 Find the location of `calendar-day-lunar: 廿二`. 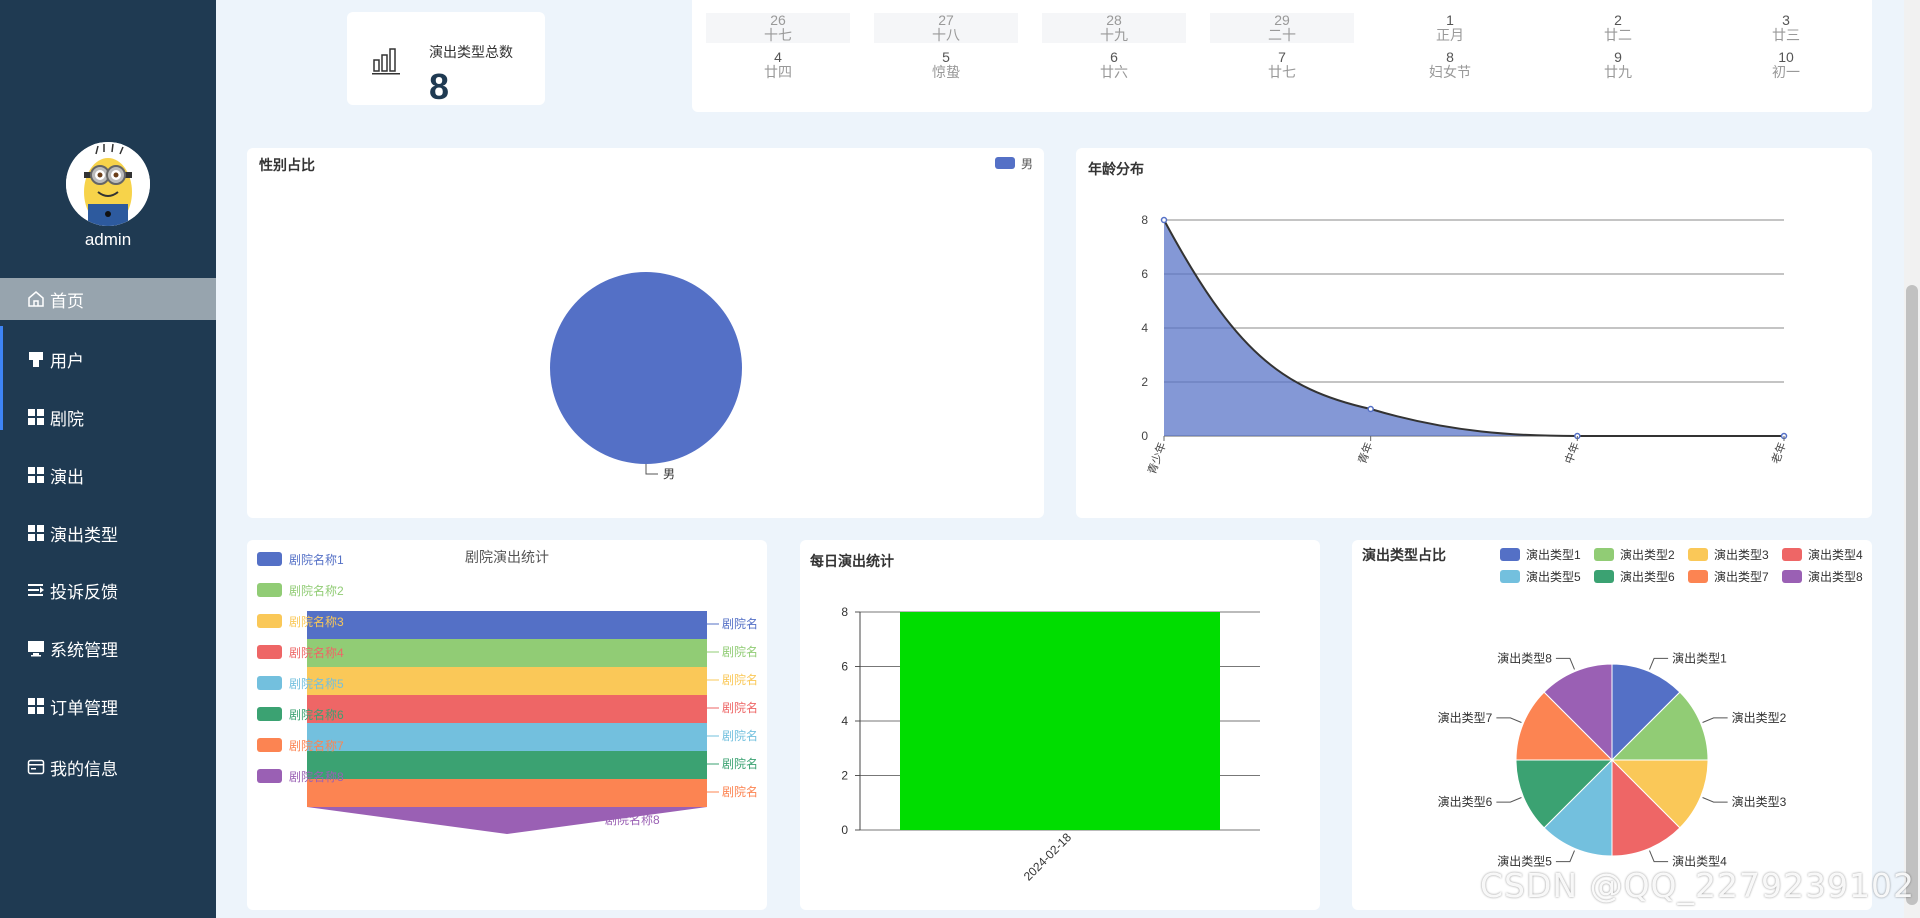

calendar-day-lunar: 廿二 is located at coordinates (1618, 35).